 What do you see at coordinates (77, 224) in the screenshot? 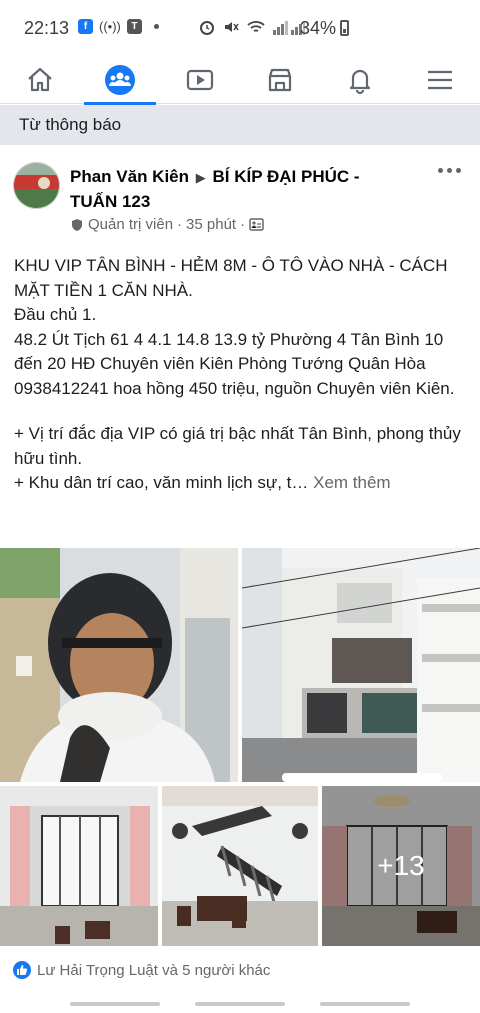
I see `shield-icon` at bounding box center [77, 224].